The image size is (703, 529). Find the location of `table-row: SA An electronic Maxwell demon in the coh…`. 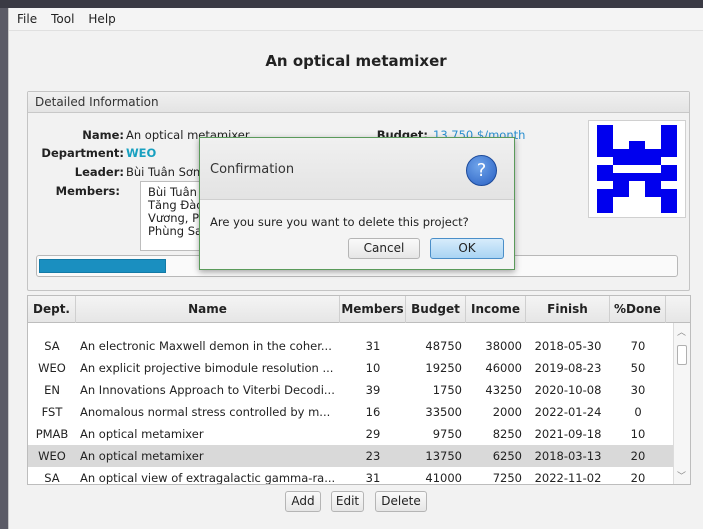

table-row: SA An electronic Maxwell demon in the coh… is located at coordinates (350, 346).